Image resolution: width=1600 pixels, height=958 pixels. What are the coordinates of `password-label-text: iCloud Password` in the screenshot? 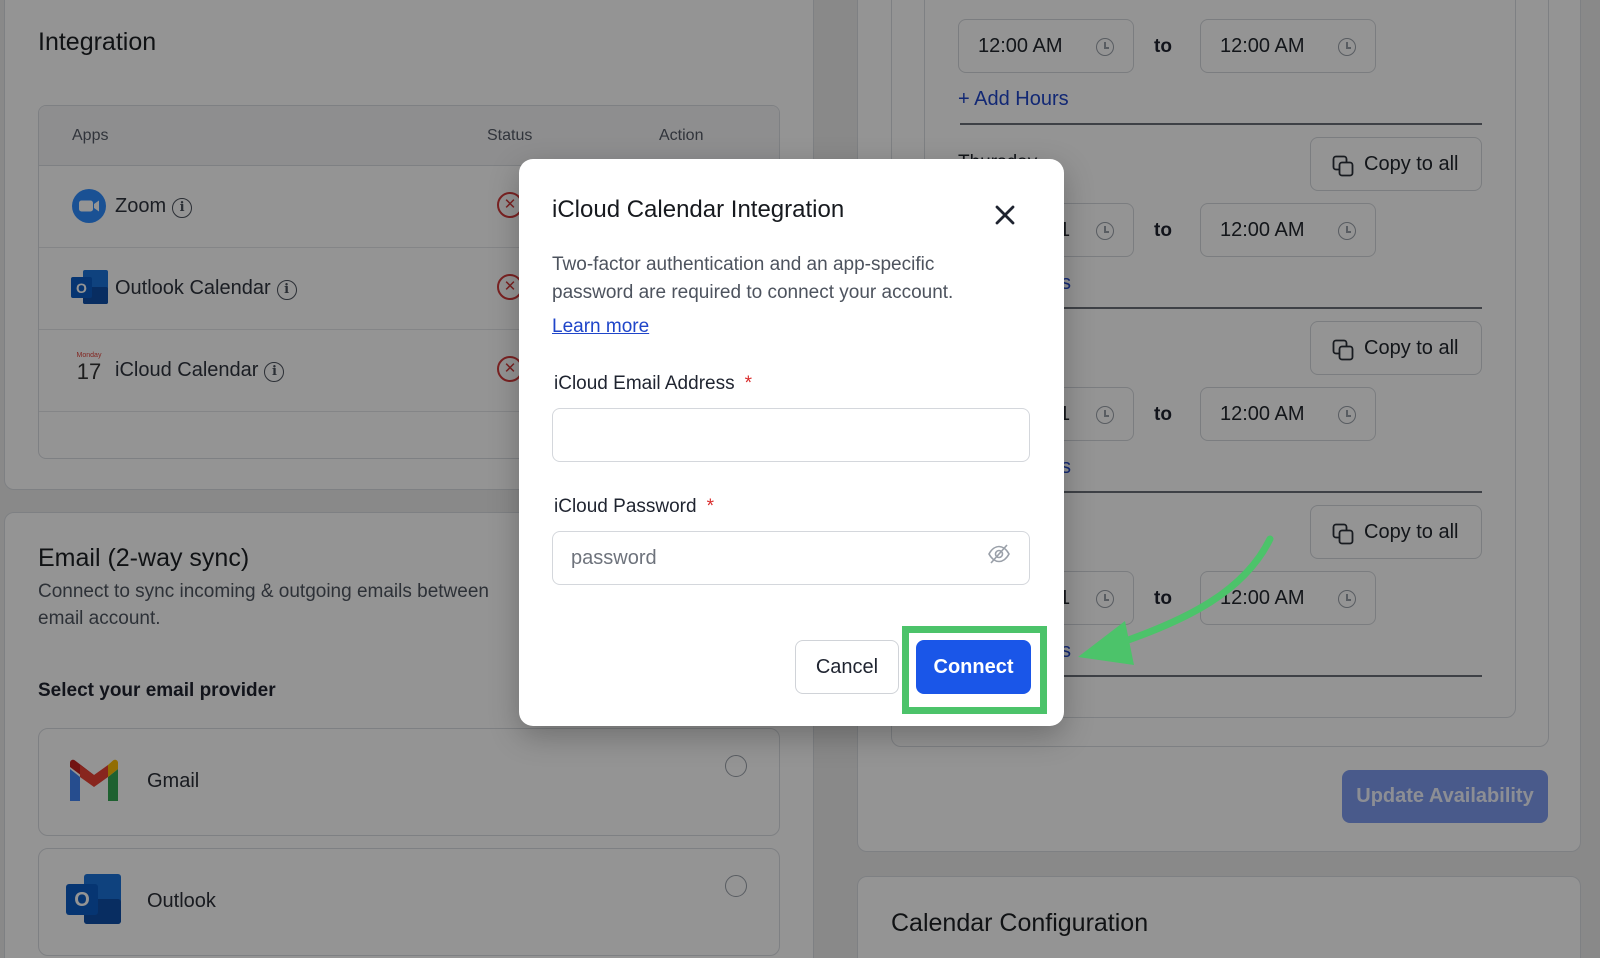 It's located at (625, 506).